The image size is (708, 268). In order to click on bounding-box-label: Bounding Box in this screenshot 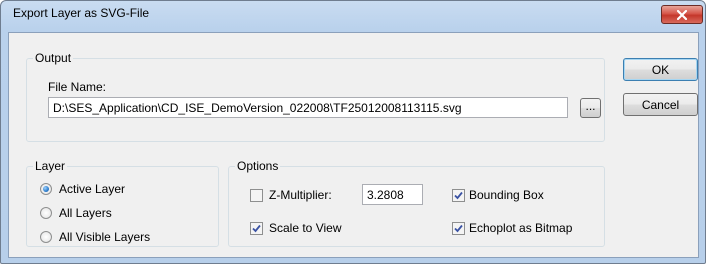, I will do `click(506, 195)`.